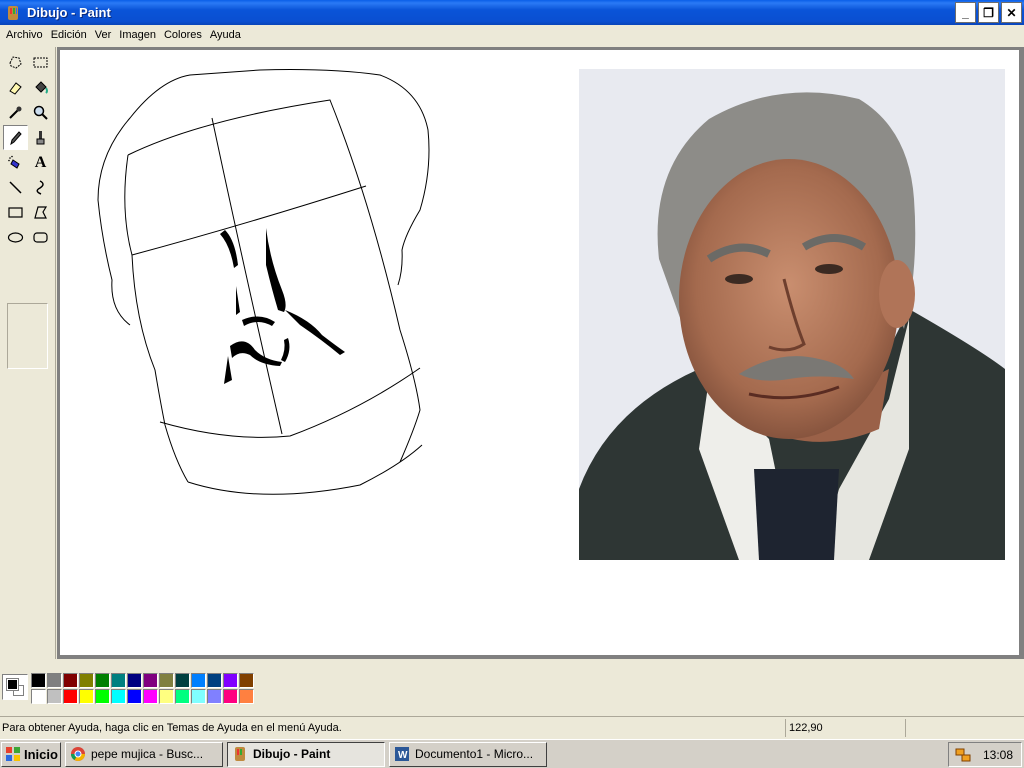  What do you see at coordinates (240, 754) in the screenshot?
I see `paint-icon` at bounding box center [240, 754].